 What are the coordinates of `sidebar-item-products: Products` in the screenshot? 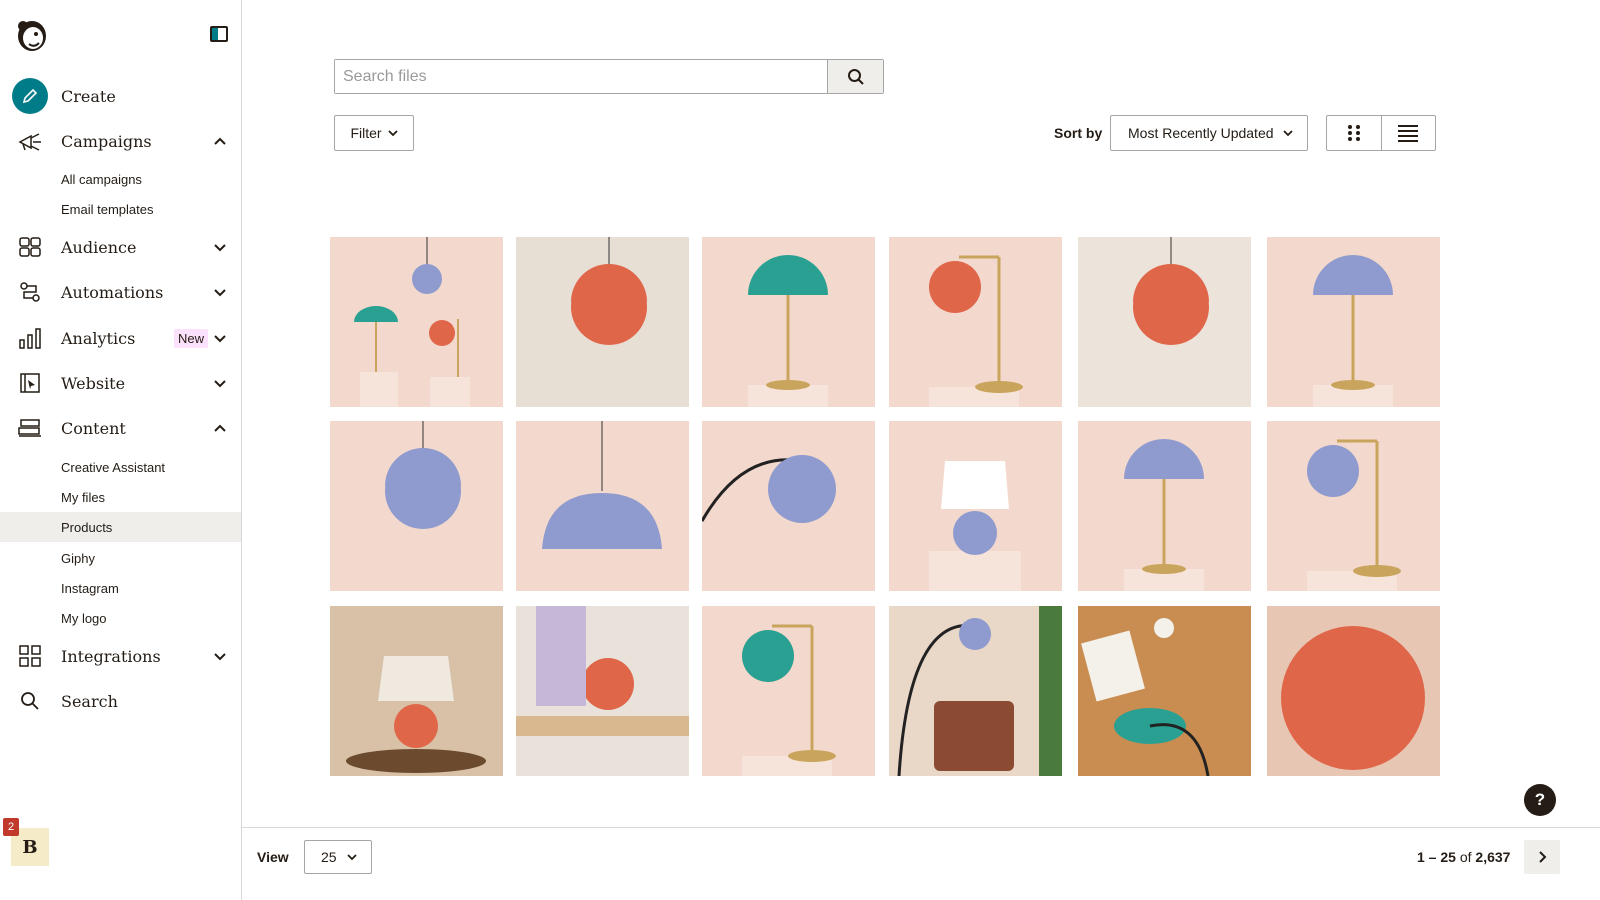 It's located at (120, 527).